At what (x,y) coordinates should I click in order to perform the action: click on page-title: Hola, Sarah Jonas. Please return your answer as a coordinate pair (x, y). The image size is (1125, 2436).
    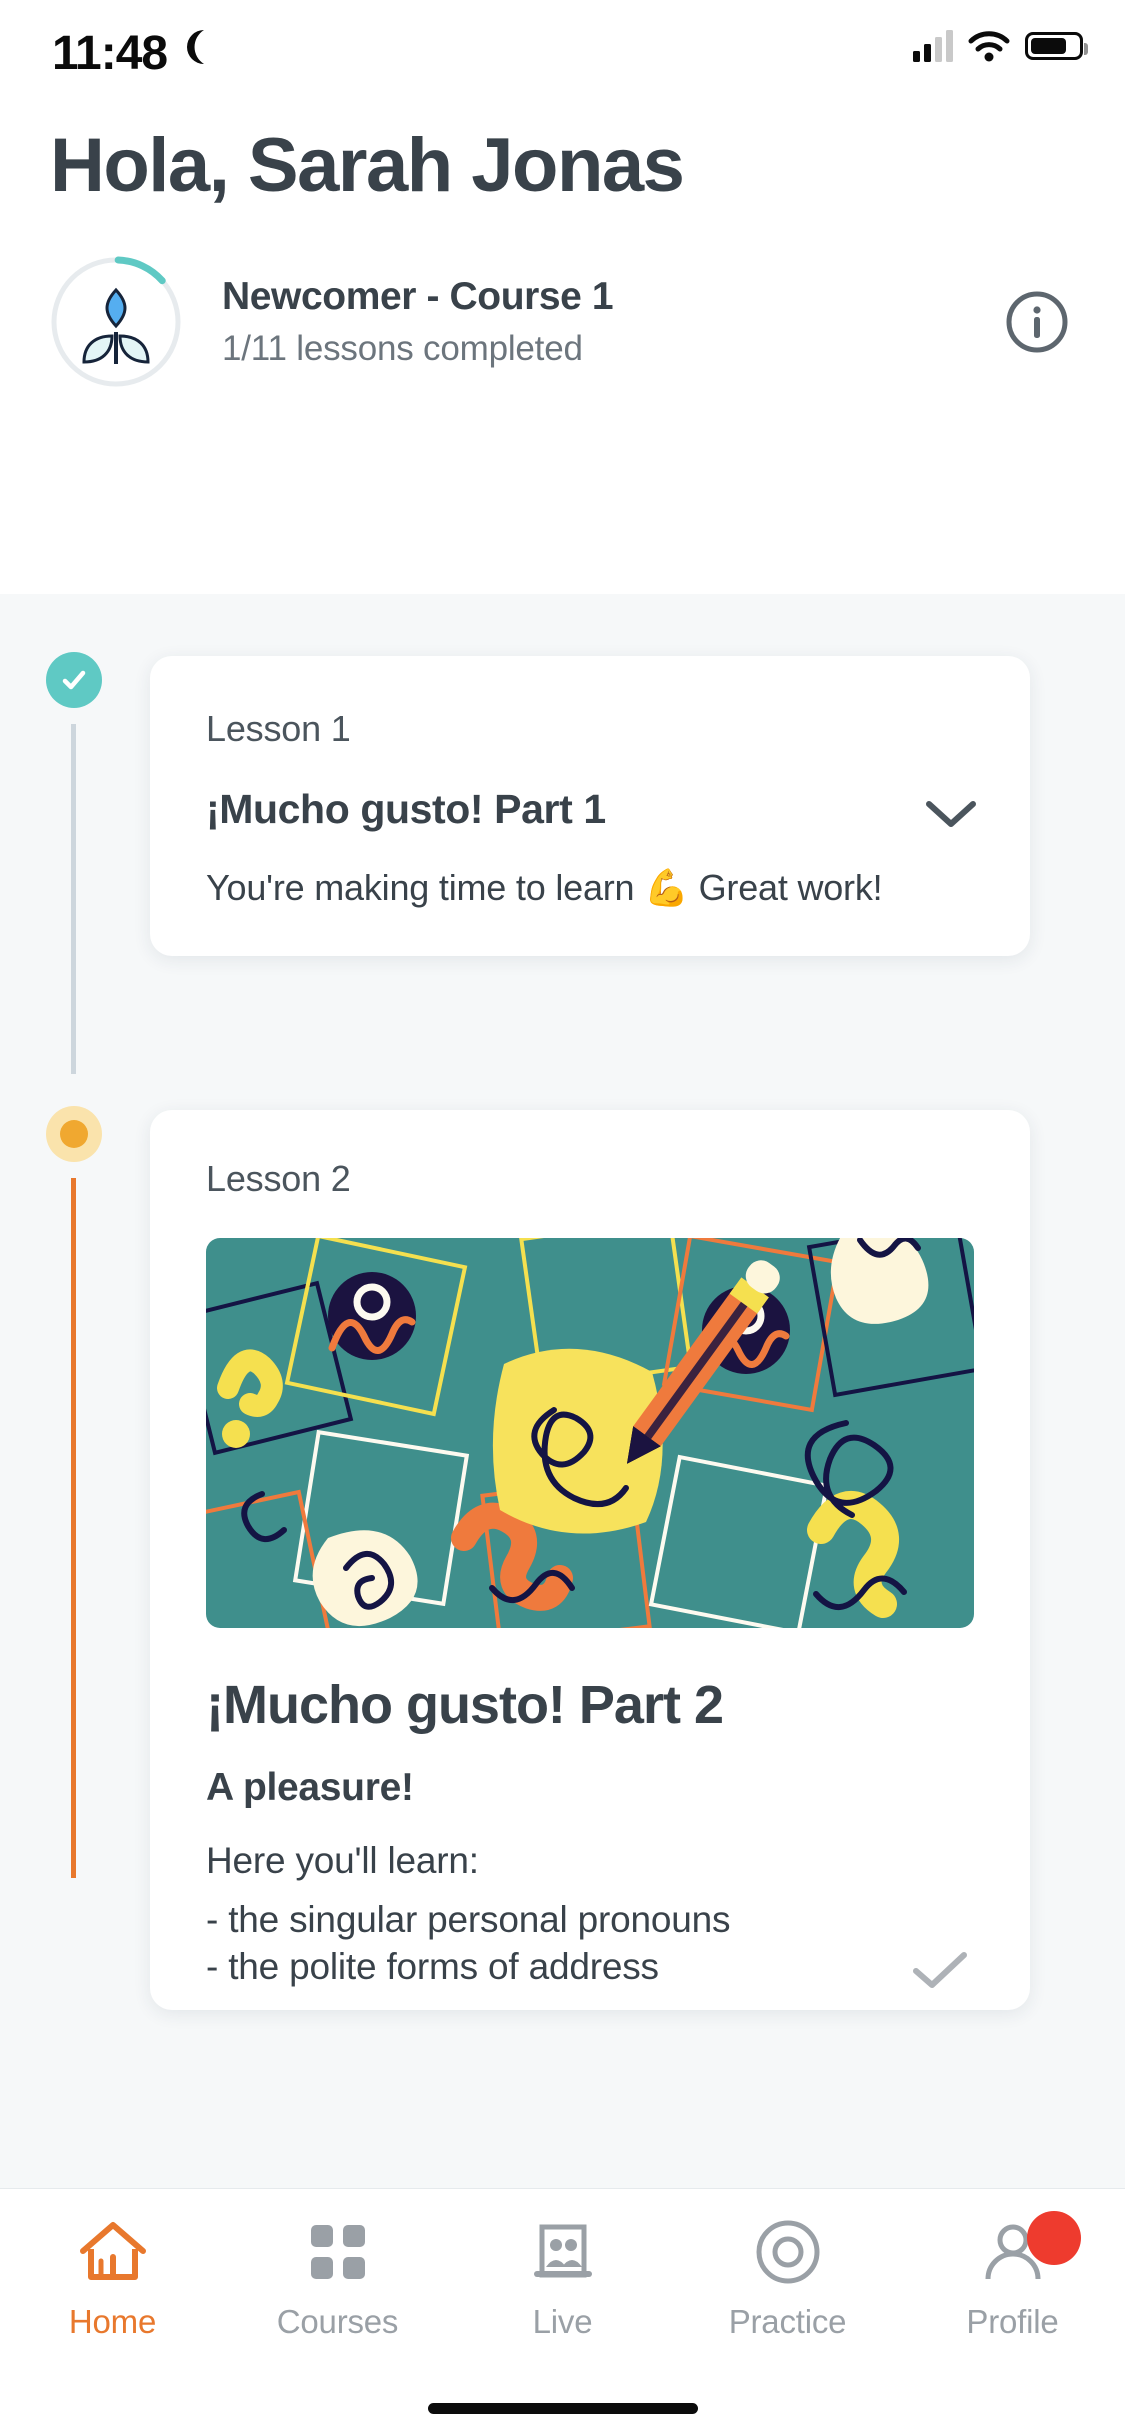
    Looking at the image, I should click on (367, 165).